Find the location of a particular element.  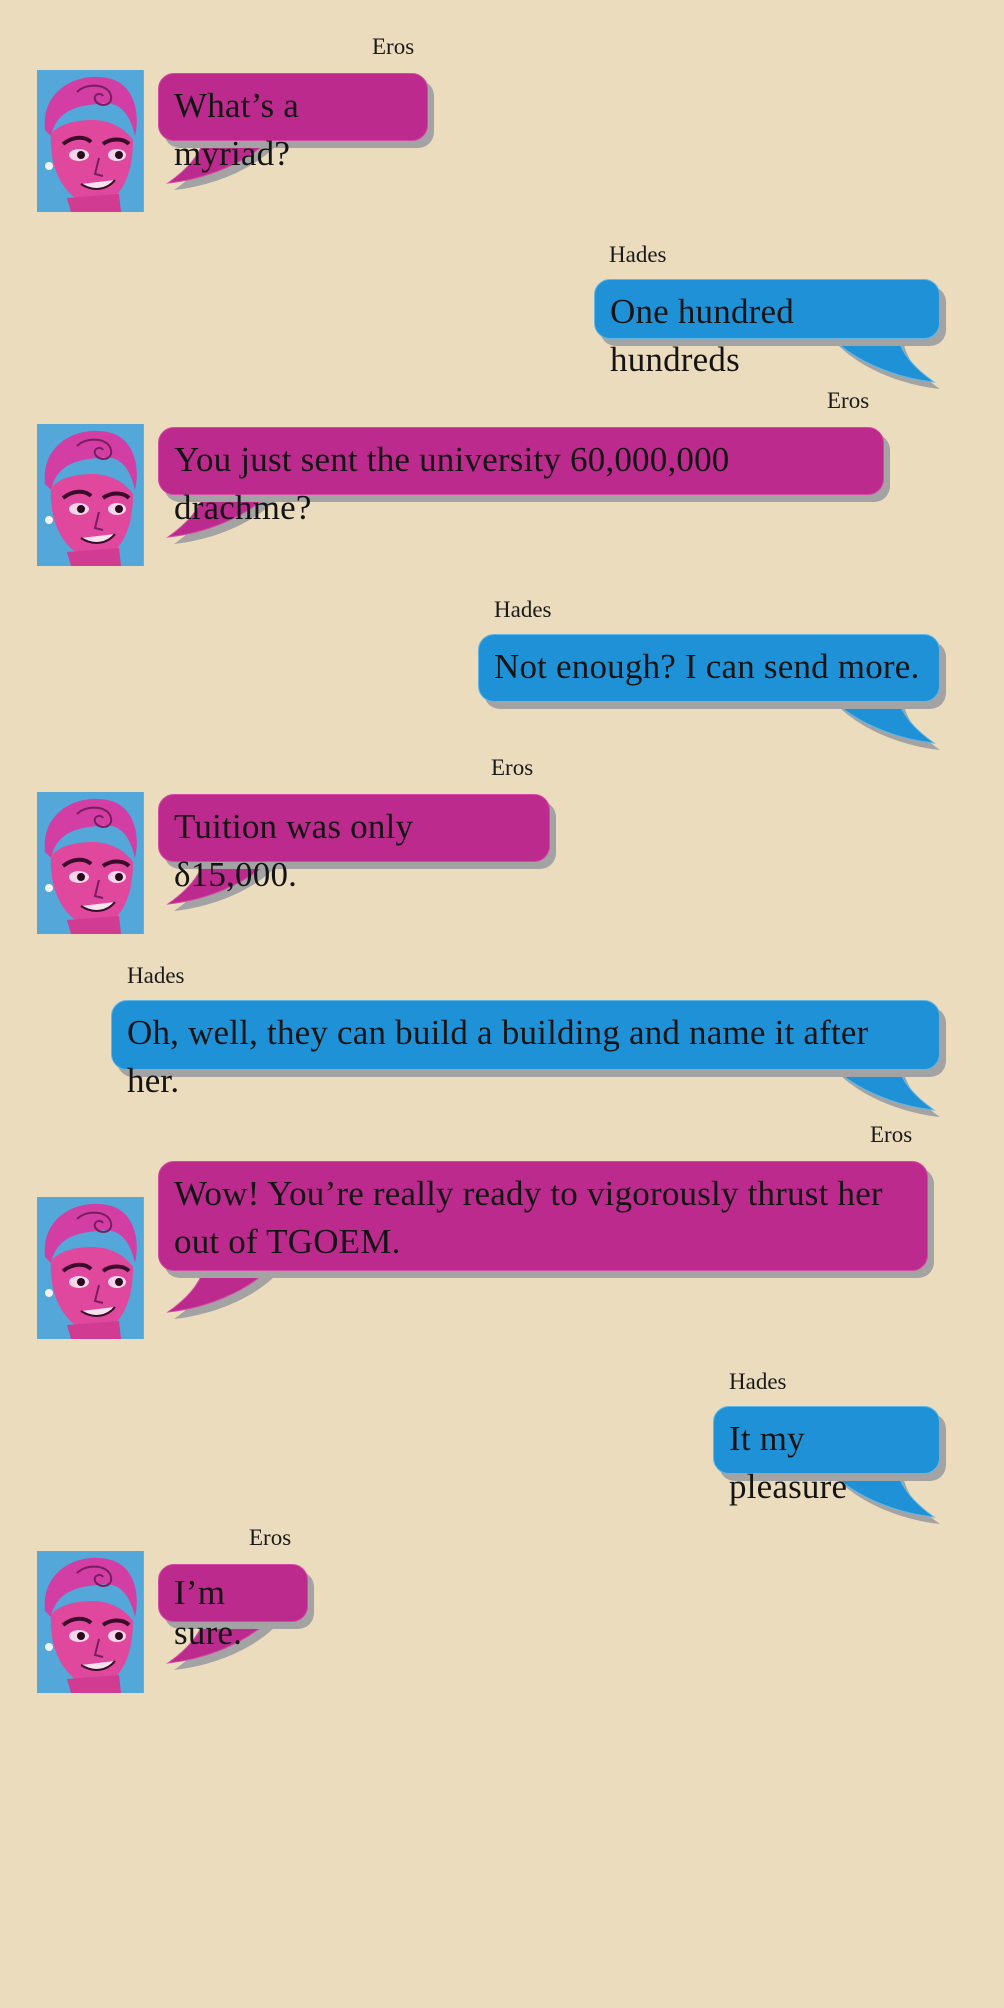

message-bubble: It my pleasure is located at coordinates (826, 1456).